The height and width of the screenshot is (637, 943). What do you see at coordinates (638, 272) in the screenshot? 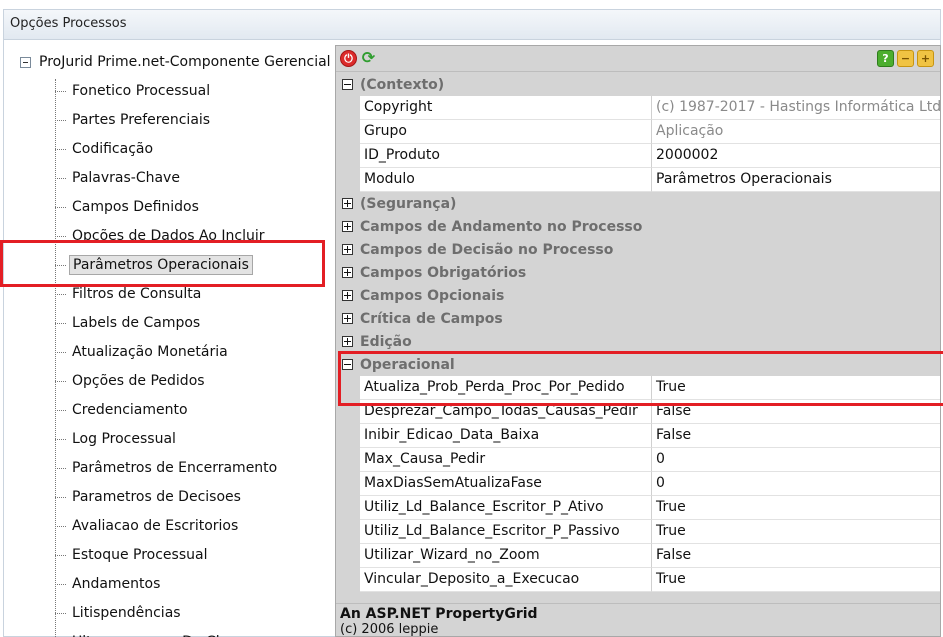
I see `category-row: Campos Obrigatórios` at bounding box center [638, 272].